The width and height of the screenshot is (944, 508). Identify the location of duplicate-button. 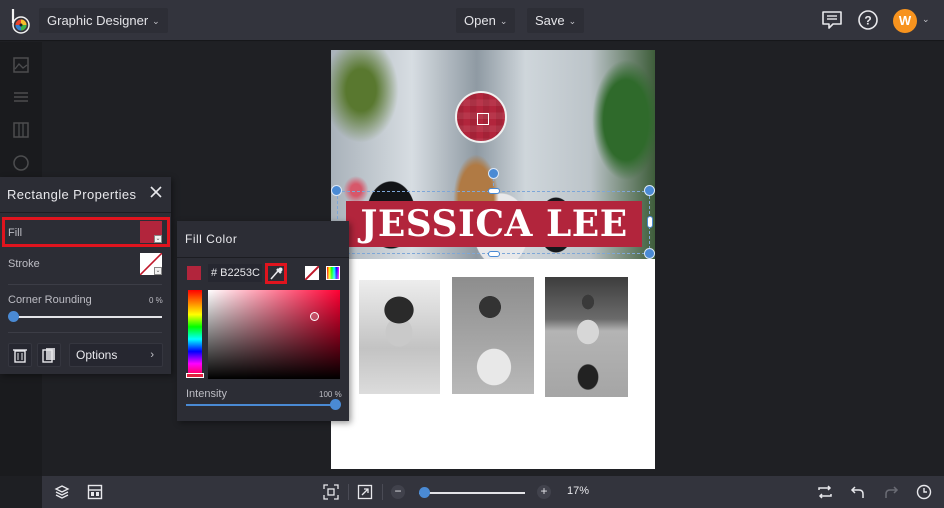
(49, 355).